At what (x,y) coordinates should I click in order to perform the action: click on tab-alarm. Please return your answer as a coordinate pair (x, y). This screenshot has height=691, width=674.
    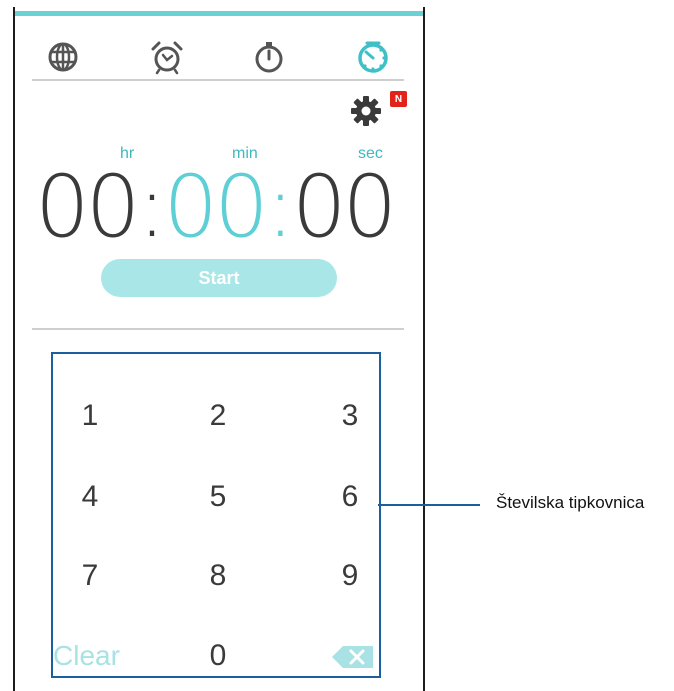
    Looking at the image, I should click on (167, 57).